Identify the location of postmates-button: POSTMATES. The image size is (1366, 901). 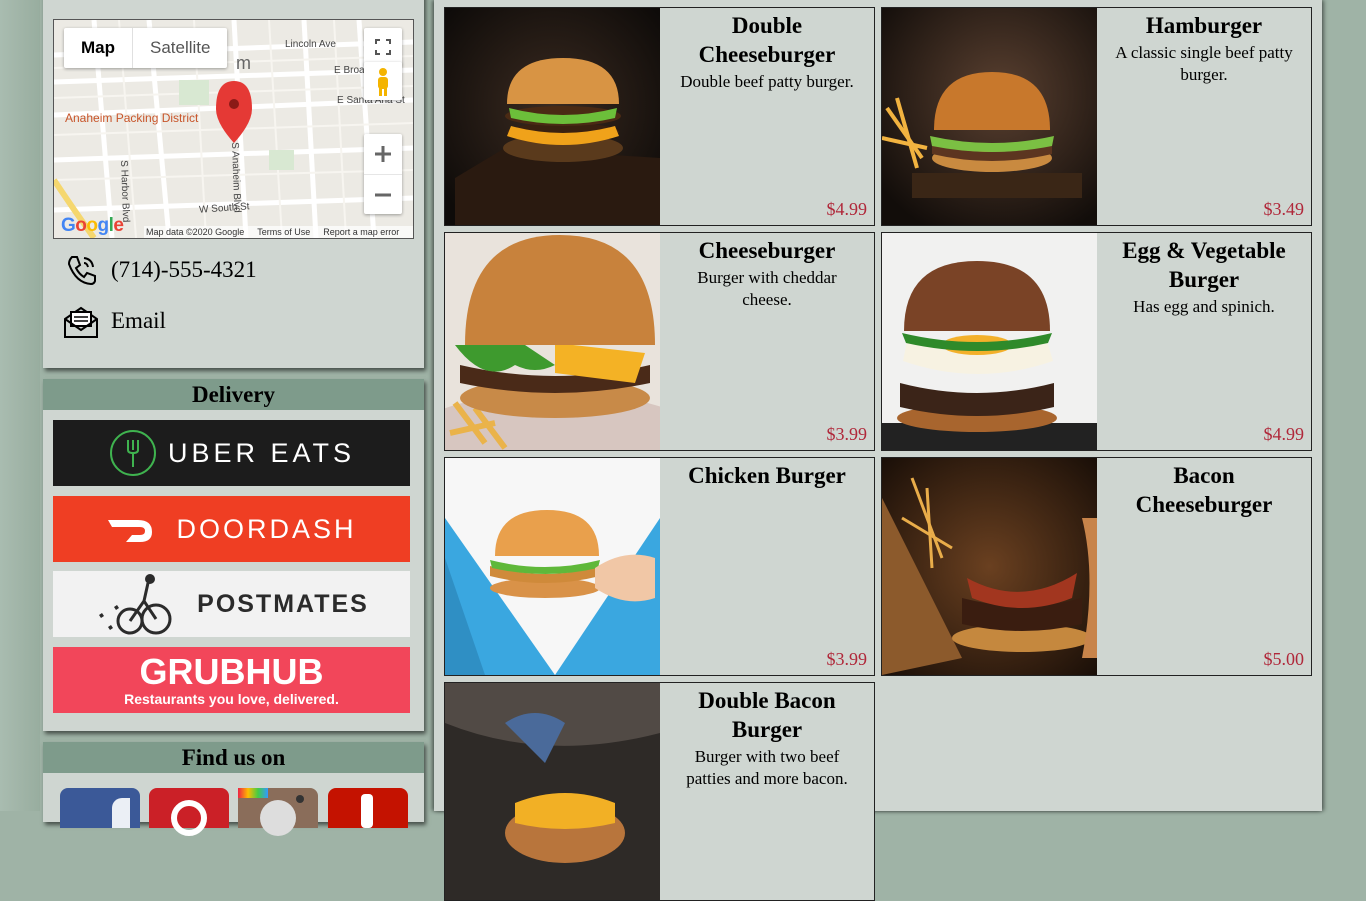
(231, 604).